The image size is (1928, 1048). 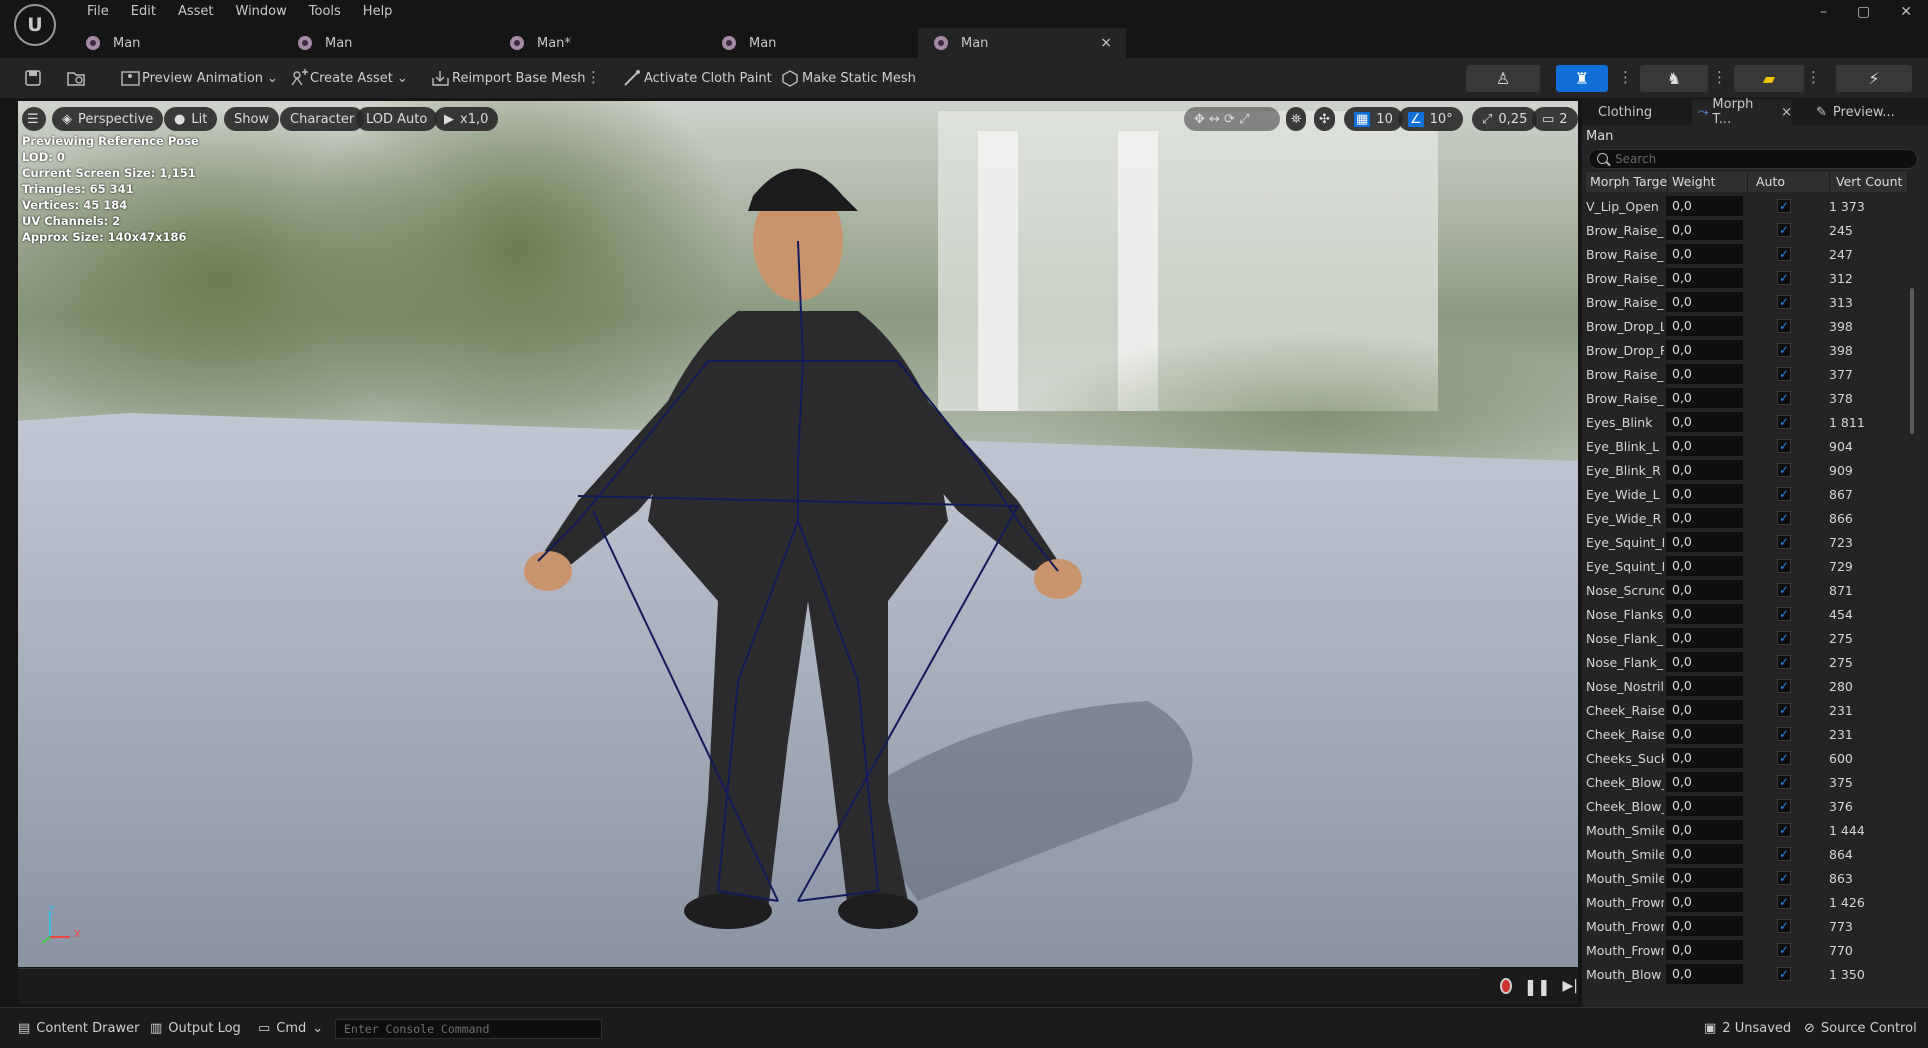 I want to click on morph-target-row: Brow_Raise_Ou0,0 ✓ 313, so click(x=1747, y=302).